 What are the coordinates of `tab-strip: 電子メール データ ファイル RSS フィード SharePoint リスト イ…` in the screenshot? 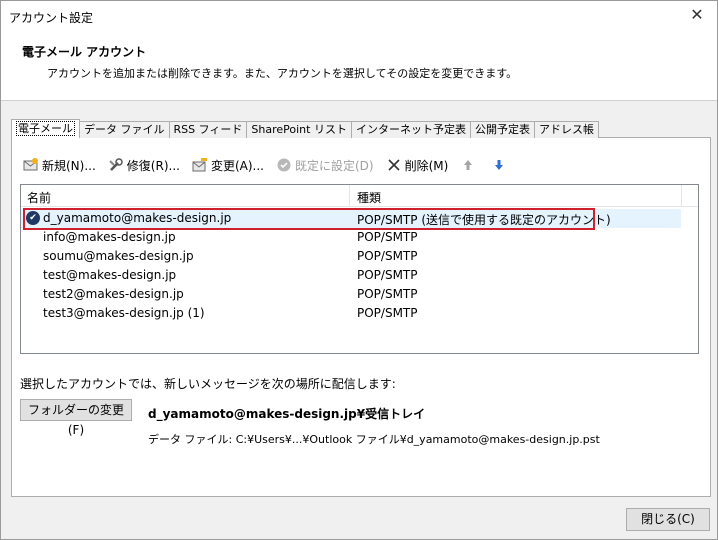 It's located at (305, 128).